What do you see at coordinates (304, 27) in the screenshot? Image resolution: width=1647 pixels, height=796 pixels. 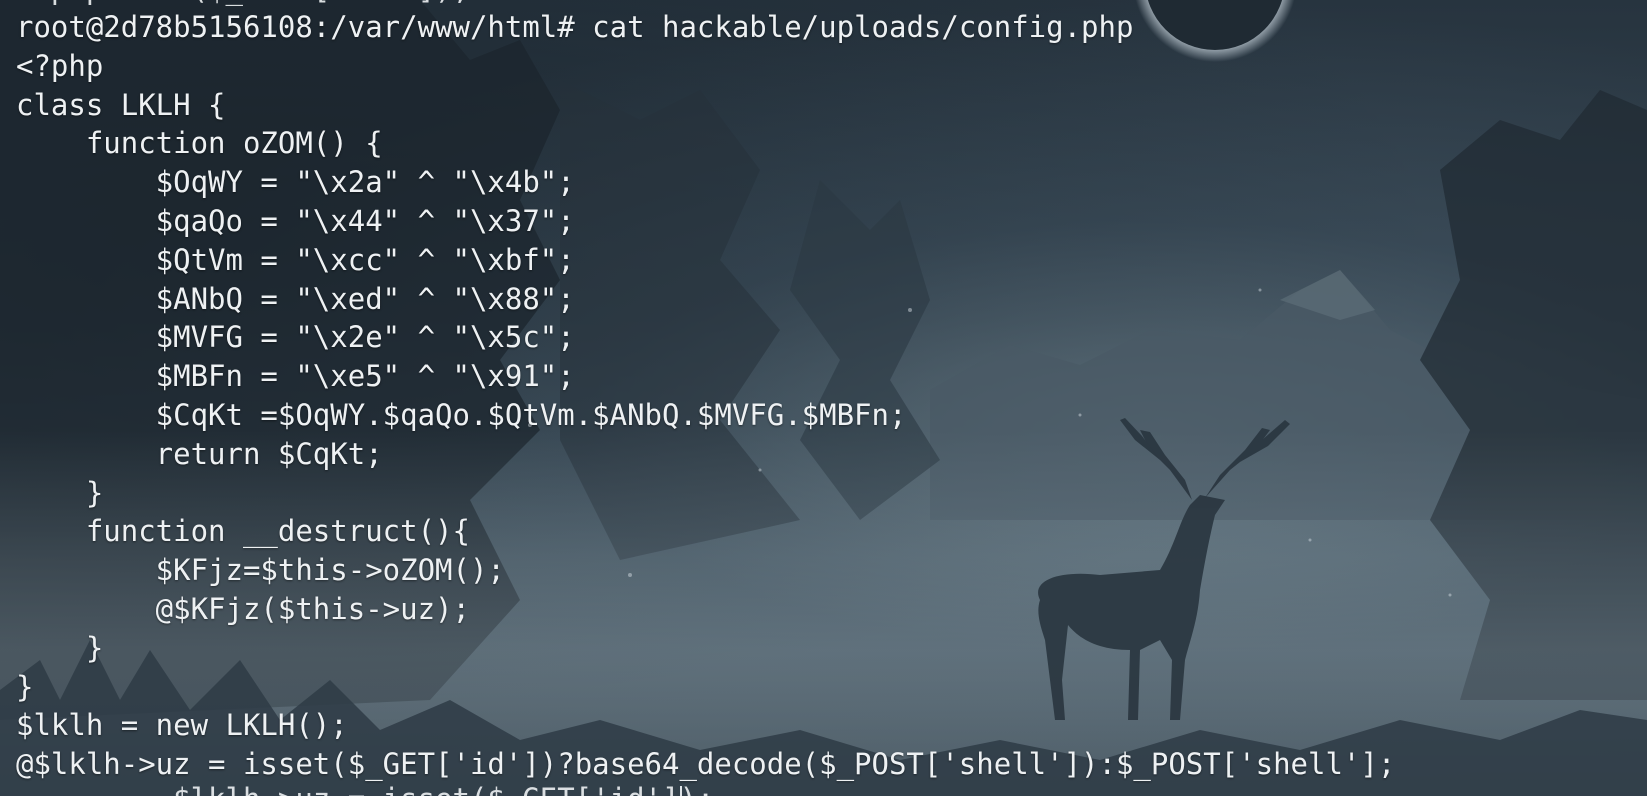 I see `shell-prompt: root@2d78b5156108:/var/www/html#` at bounding box center [304, 27].